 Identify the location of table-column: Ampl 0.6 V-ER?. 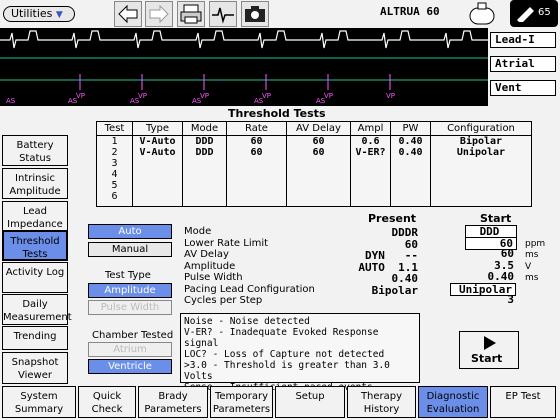
(371, 164).